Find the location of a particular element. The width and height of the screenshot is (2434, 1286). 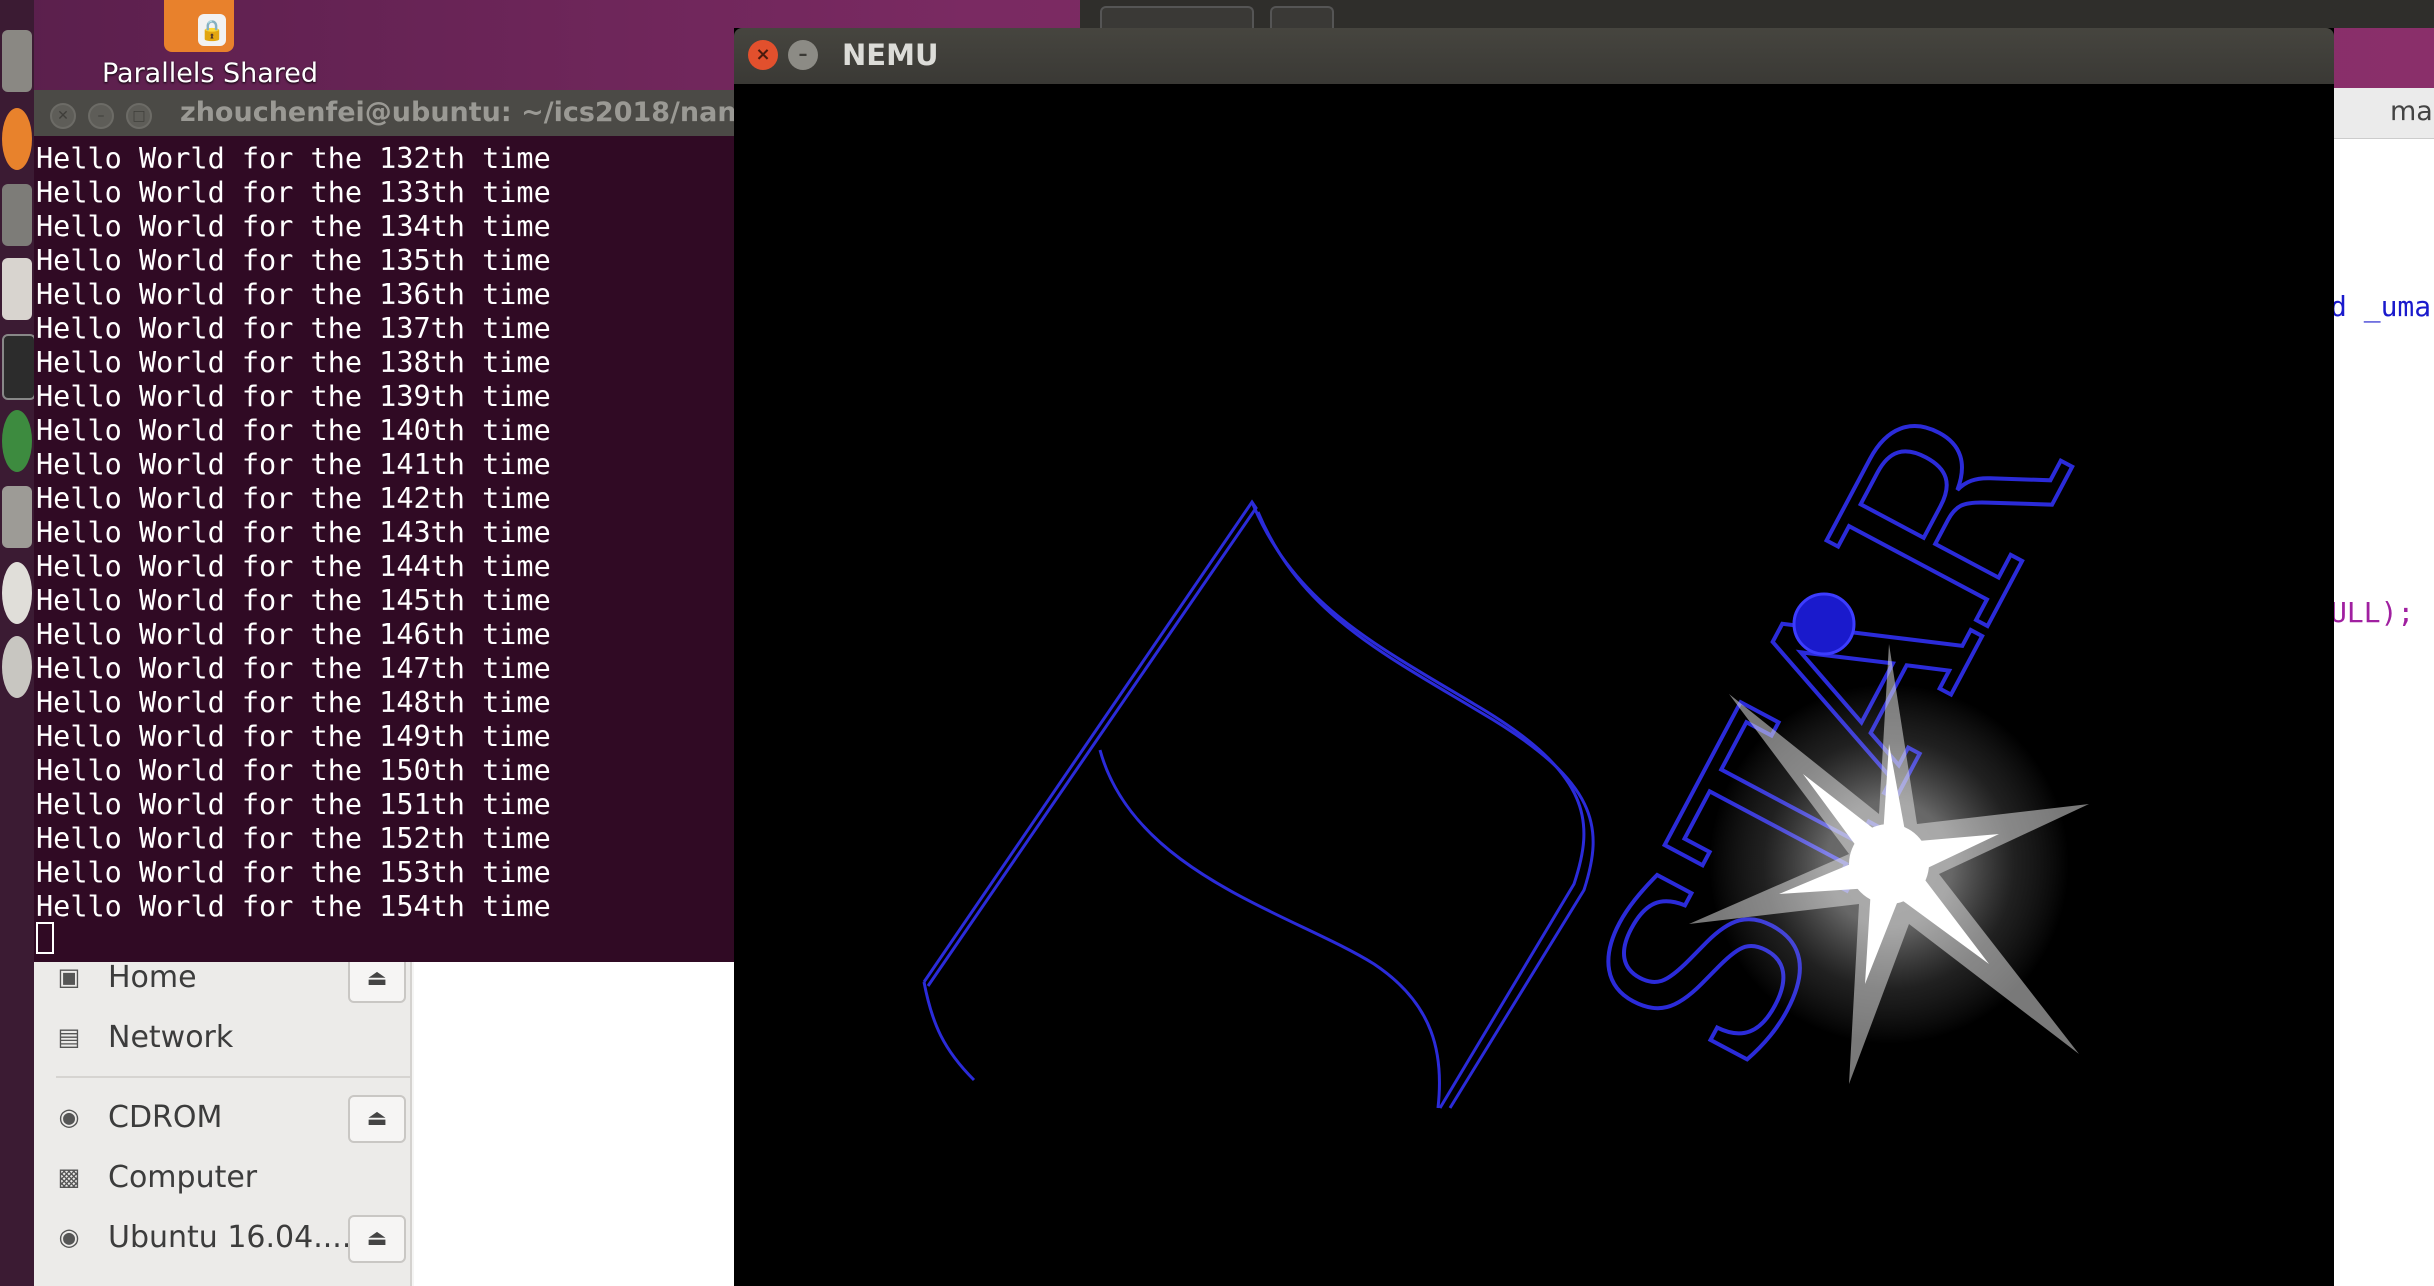

terminal-line: Hello World for the 134th time is located at coordinates (293, 226).